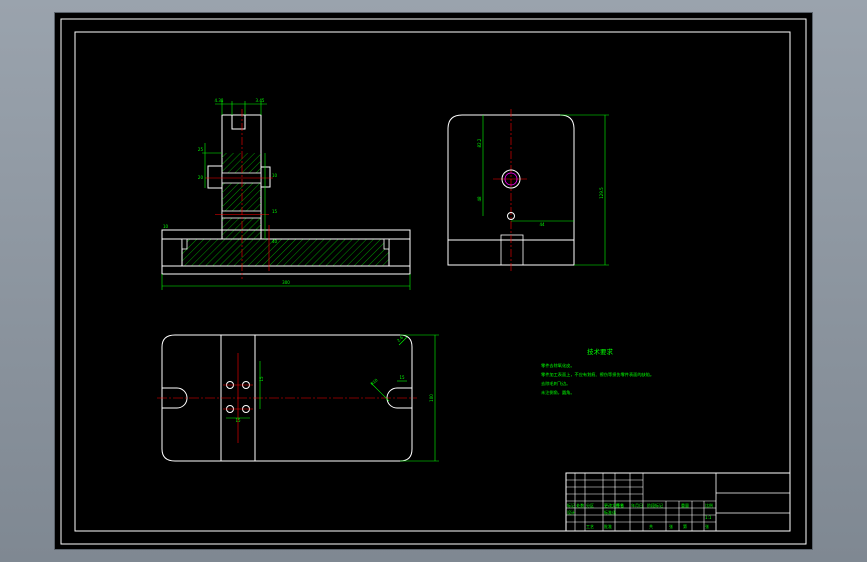 This screenshot has width=867, height=562. What do you see at coordinates (402, 377) in the screenshot?
I see `slot-dim-text: 15` at bounding box center [402, 377].